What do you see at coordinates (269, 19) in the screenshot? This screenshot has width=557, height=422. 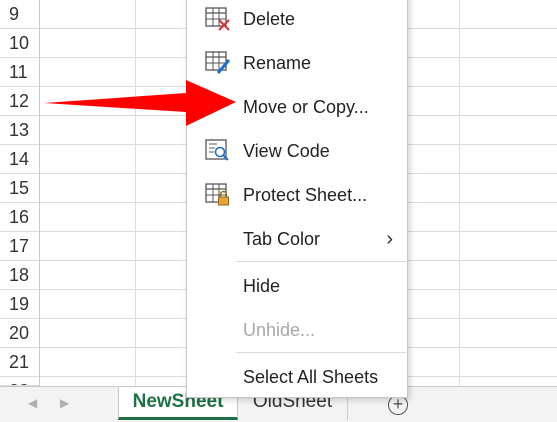 I see `menu-item-label: Delete` at bounding box center [269, 19].